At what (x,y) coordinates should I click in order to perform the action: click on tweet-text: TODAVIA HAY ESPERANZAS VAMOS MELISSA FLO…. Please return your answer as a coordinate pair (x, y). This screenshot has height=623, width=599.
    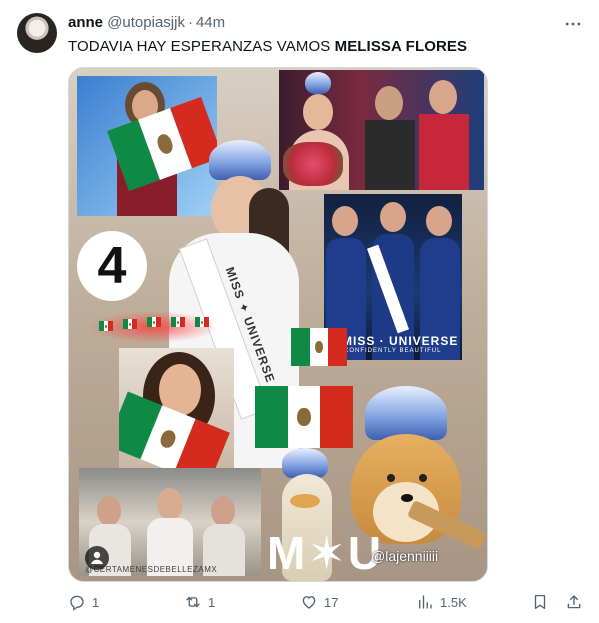
    Looking at the image, I should click on (267, 46).